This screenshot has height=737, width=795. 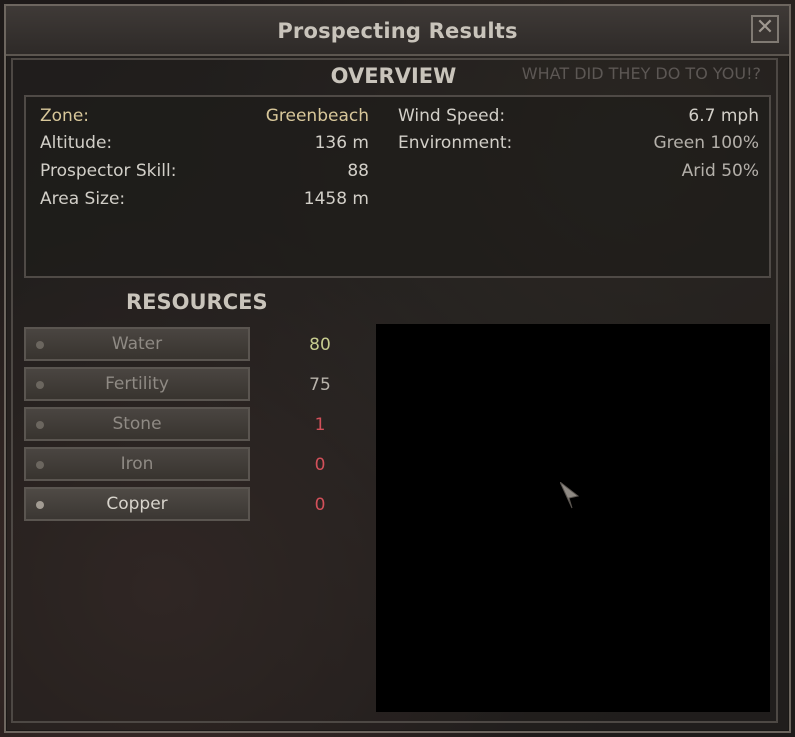 What do you see at coordinates (452, 116) in the screenshot?
I see `wind-speed-label: Wind Speed:` at bounding box center [452, 116].